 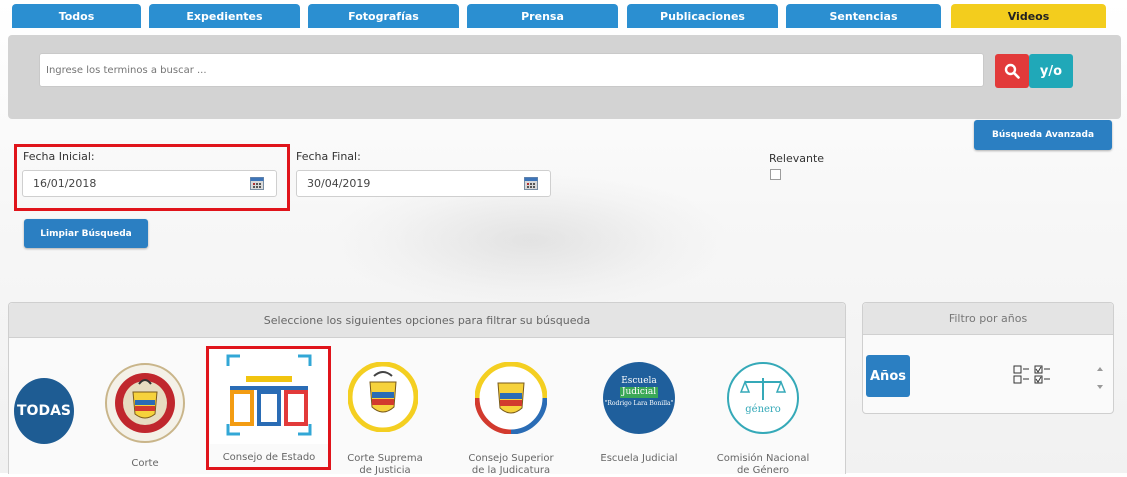 What do you see at coordinates (339, 183) in the screenshot?
I see `end-date-value: 30/04/2019` at bounding box center [339, 183].